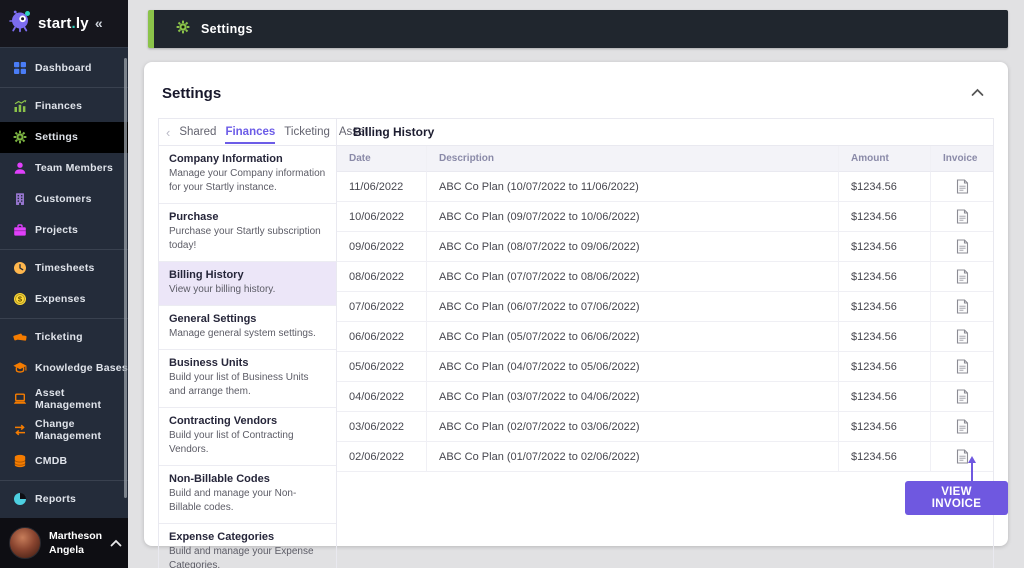 The width and height of the screenshot is (1024, 568). Describe the element at coordinates (168, 132) in the screenshot. I see `tabs-scroll-left-icon: ‹` at that location.